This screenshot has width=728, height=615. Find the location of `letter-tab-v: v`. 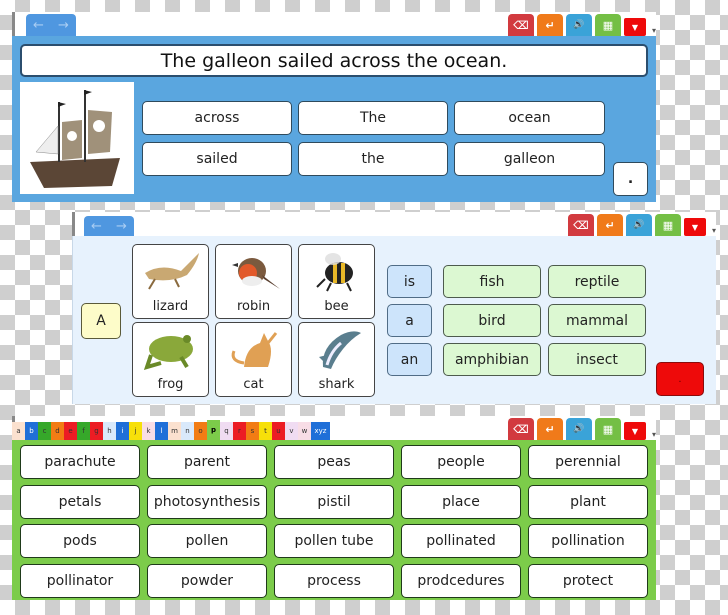

letter-tab-v: v is located at coordinates (291, 431).